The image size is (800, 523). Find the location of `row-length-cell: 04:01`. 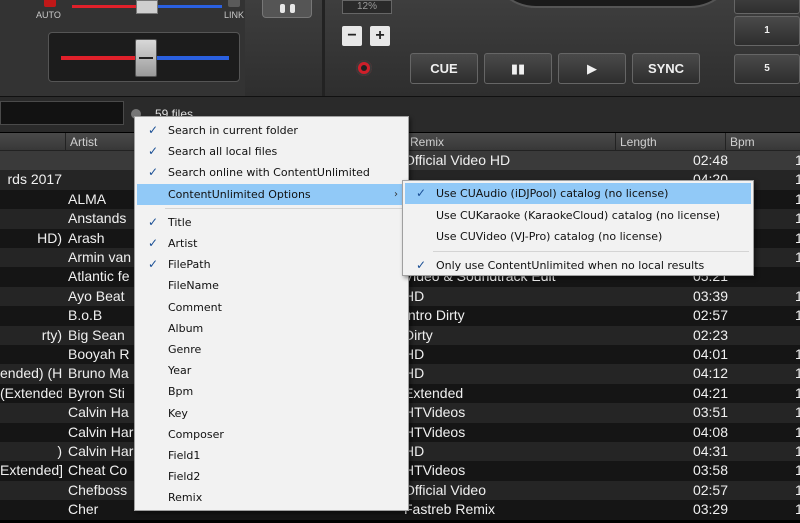

row-length-cell: 04:01 is located at coordinates (710, 354).